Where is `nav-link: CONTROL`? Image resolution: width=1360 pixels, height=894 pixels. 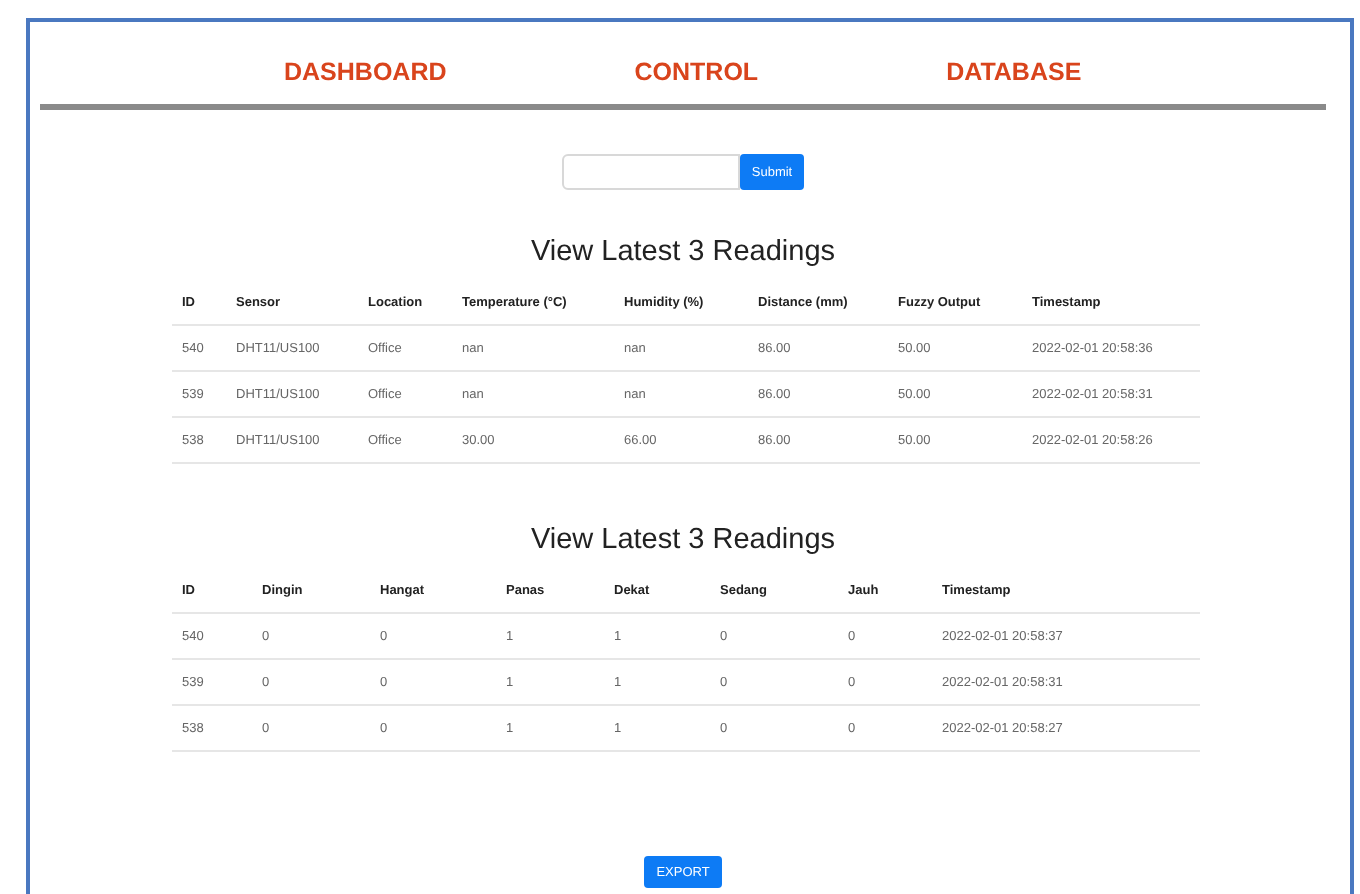
nav-link: CONTROL is located at coordinates (696, 71).